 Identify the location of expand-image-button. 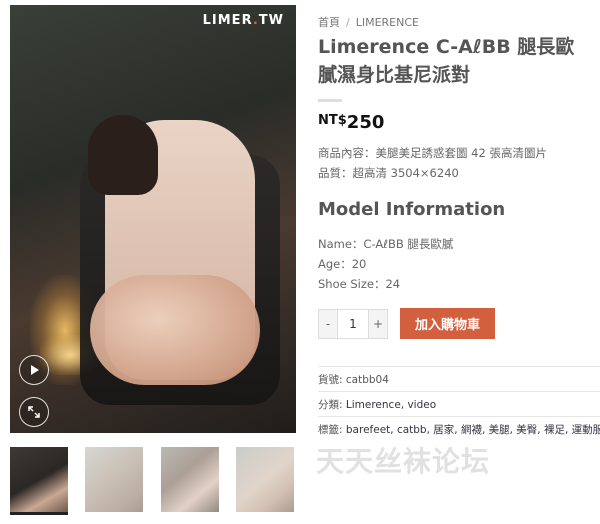
(34, 412).